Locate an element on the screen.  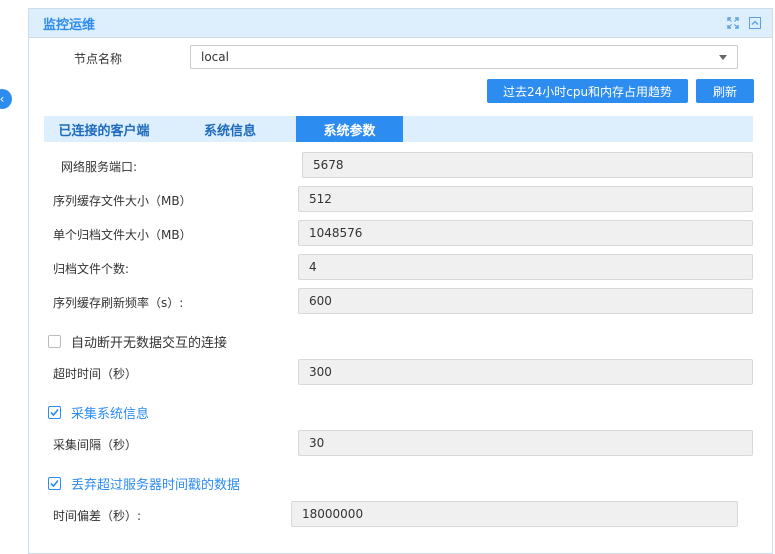
archive-size-input: 1048576 is located at coordinates (525, 233).